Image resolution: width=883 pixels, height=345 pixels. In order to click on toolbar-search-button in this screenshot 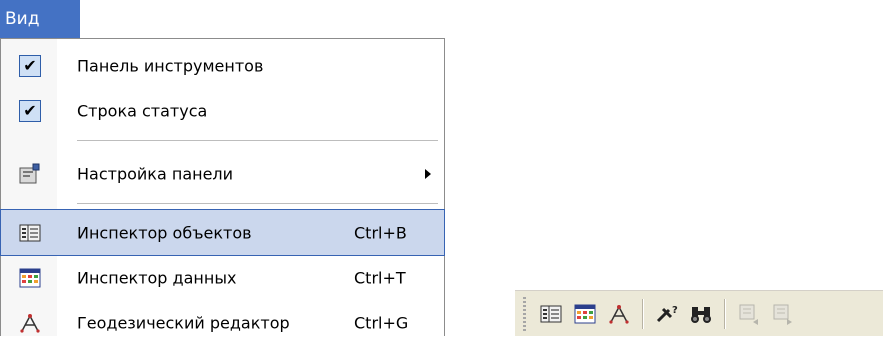, I will do `click(701, 314)`.